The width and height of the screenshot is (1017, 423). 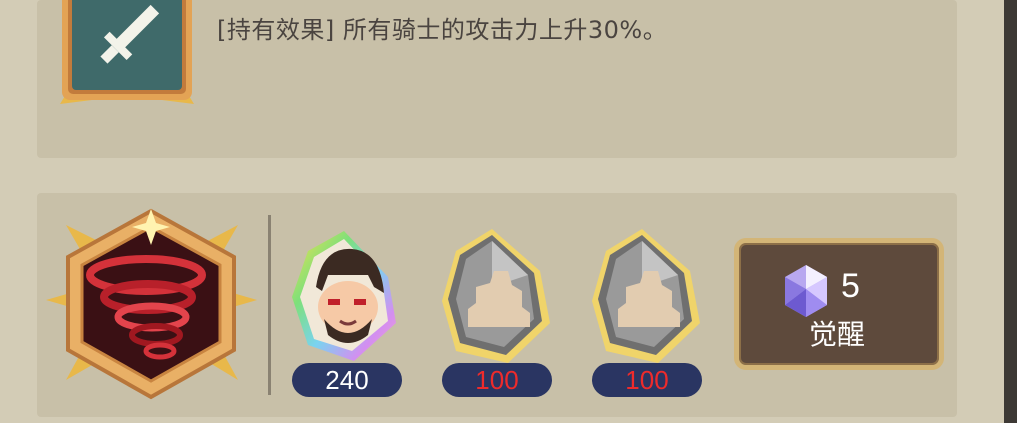 I want to click on awaken-label: 觉醒, so click(x=837, y=334).